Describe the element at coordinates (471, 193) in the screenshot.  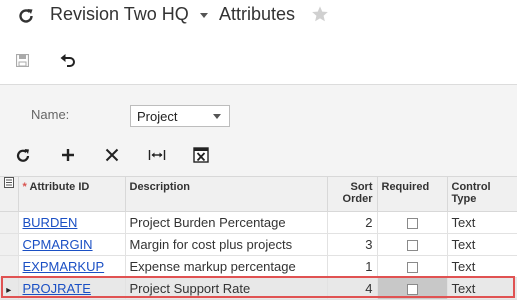
I see `column-label-control-type: Control Type` at that location.